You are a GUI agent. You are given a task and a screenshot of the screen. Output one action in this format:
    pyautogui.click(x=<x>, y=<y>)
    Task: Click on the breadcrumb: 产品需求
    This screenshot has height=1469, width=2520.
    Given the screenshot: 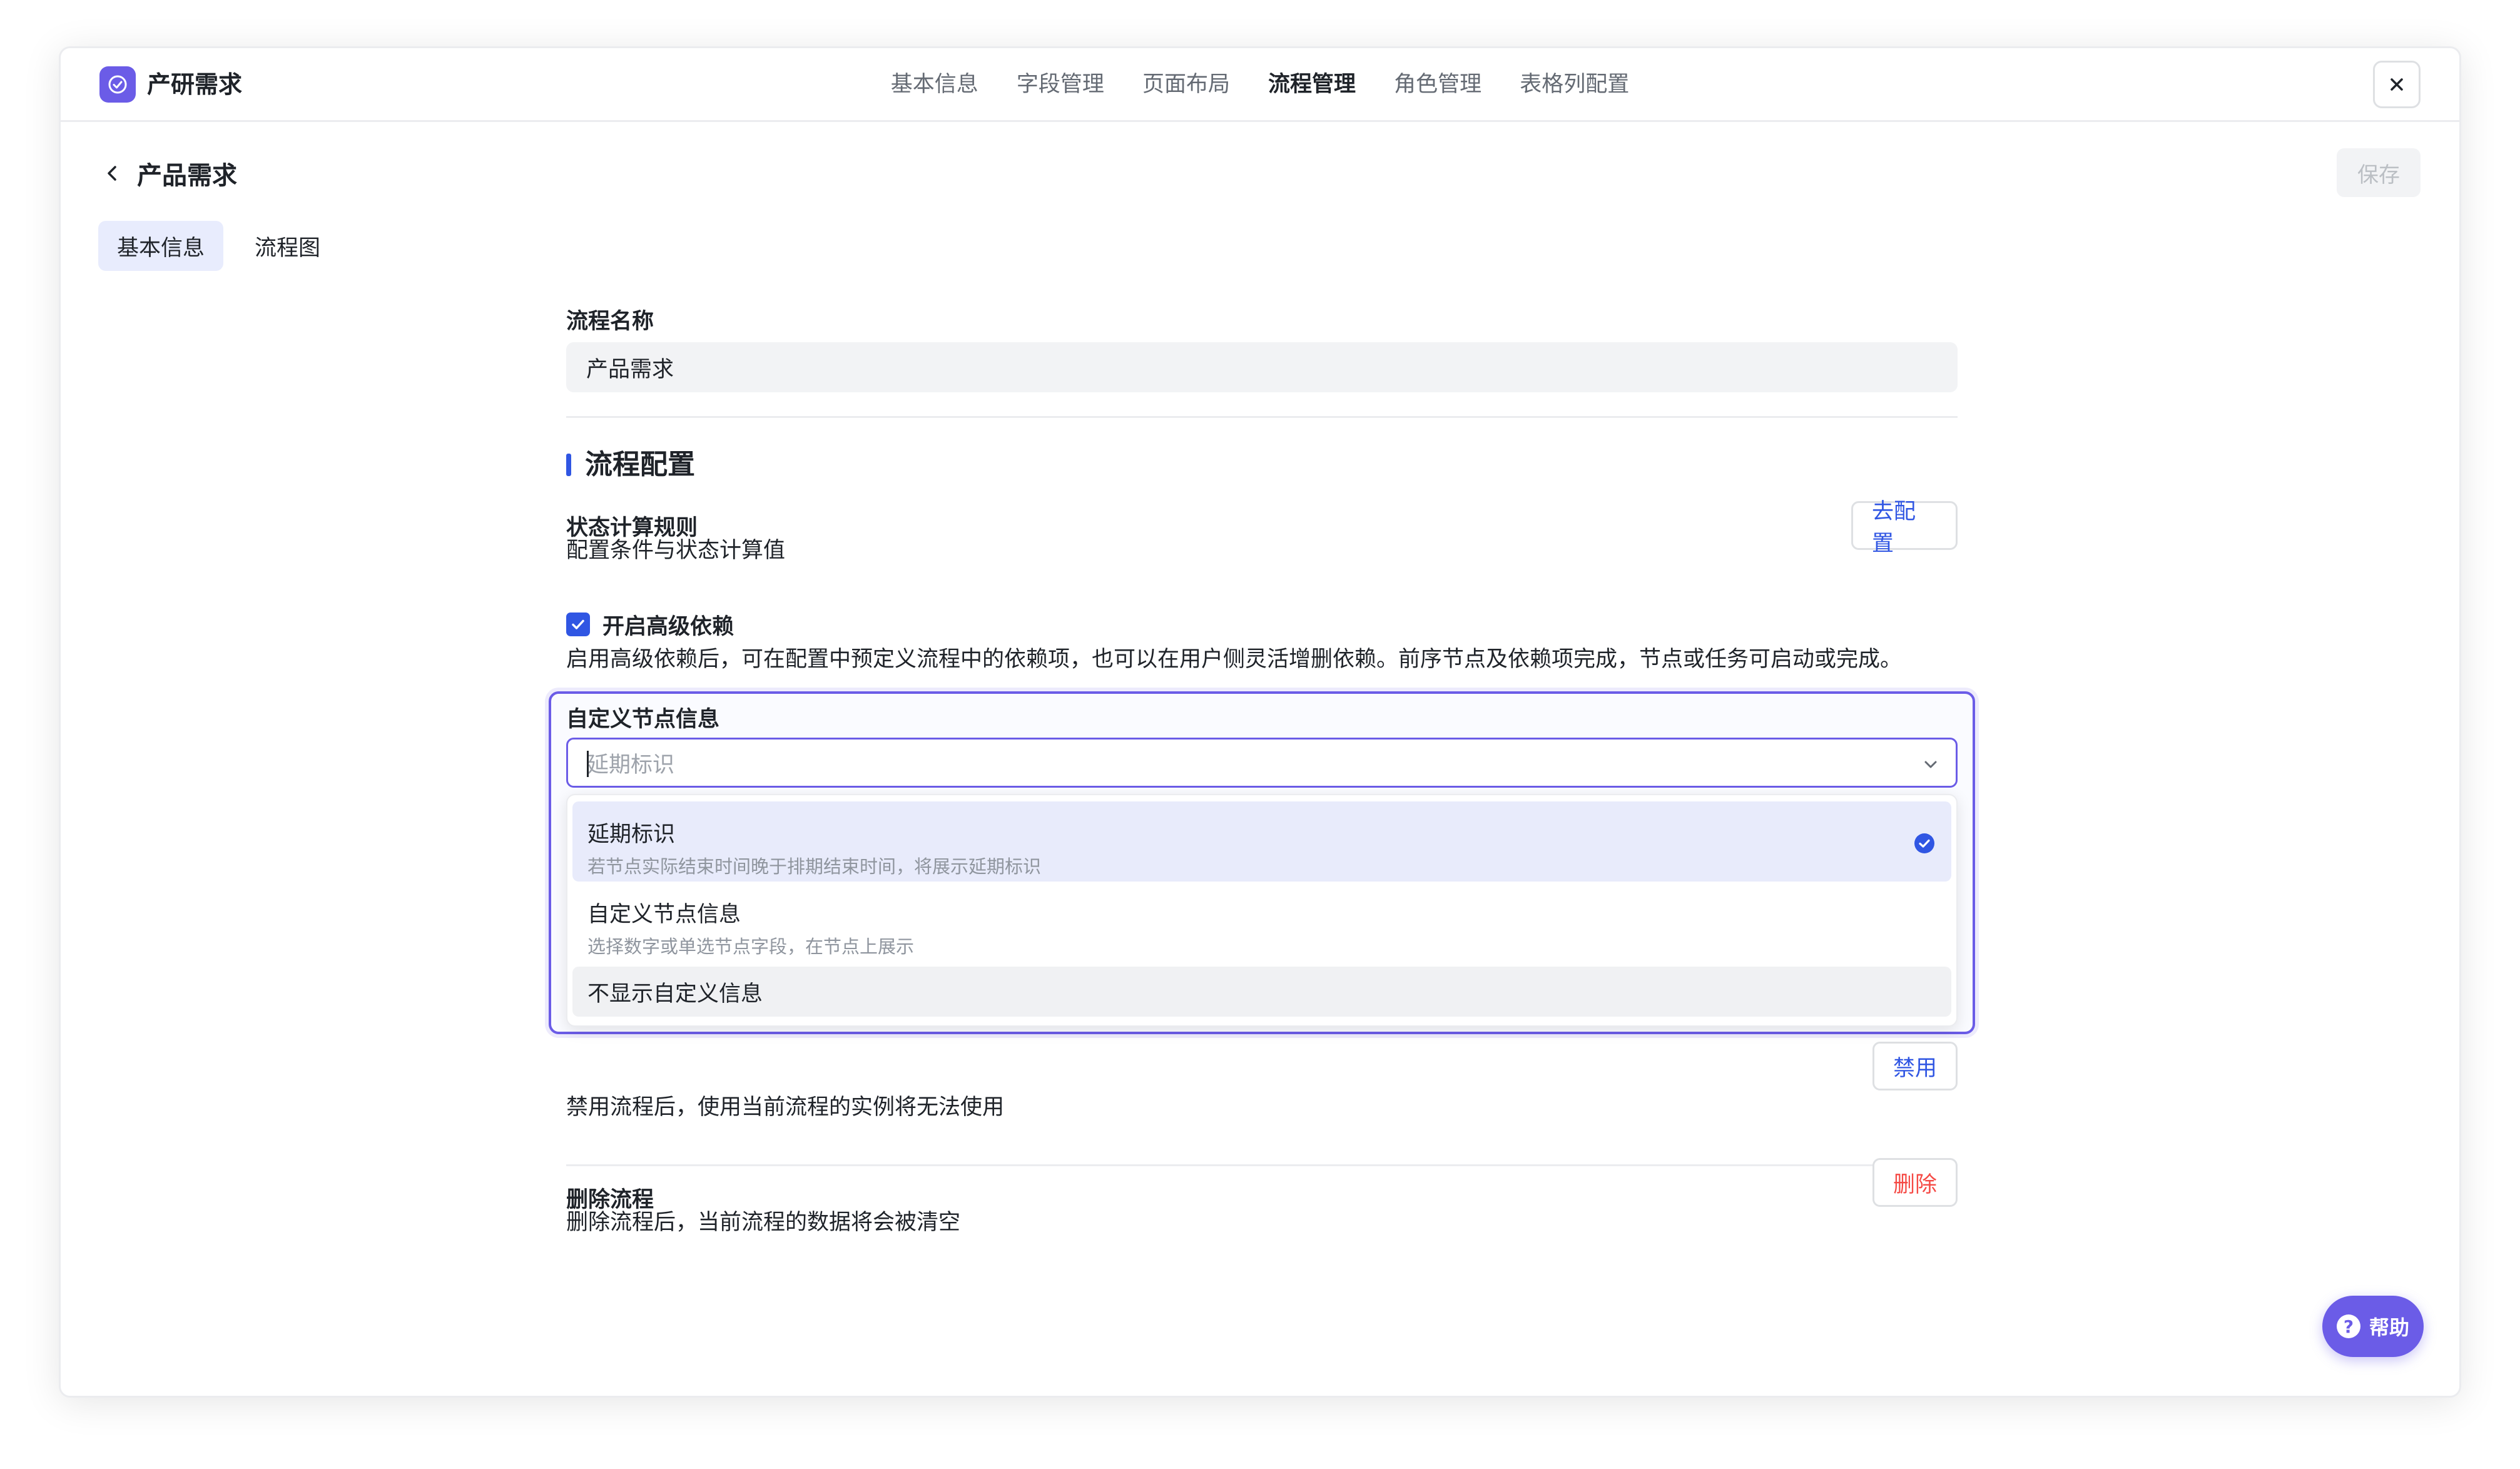 What is the action you would take?
    pyautogui.click(x=168, y=173)
    